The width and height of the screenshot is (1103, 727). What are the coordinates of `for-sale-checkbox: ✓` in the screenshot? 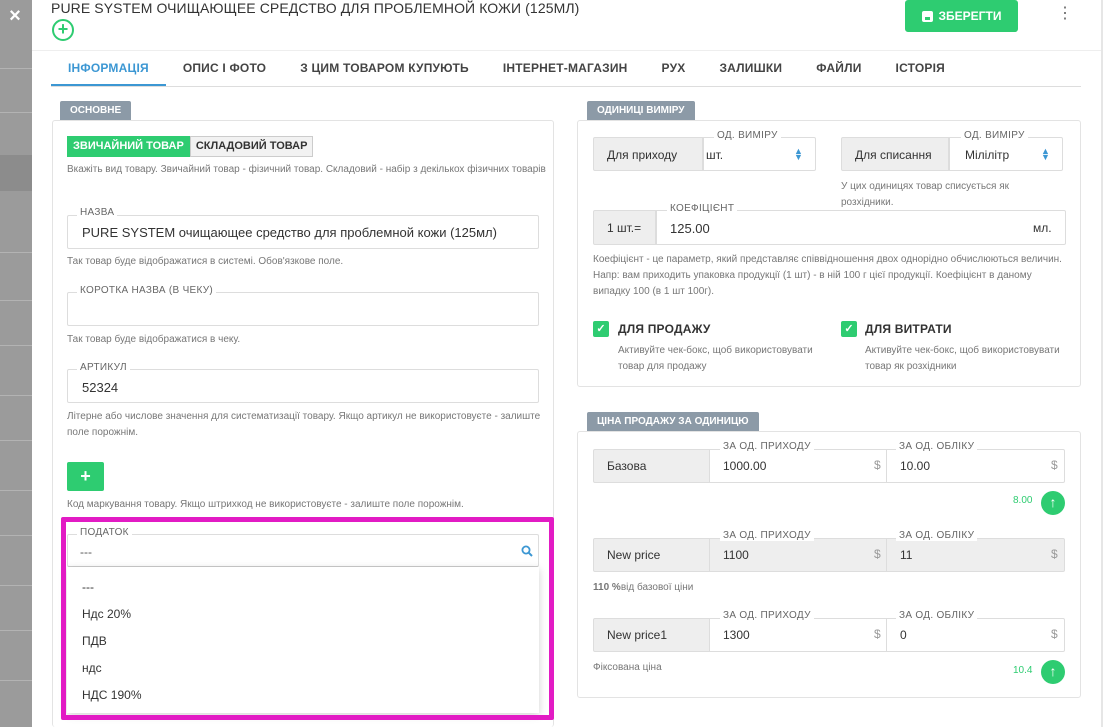 It's located at (601, 329).